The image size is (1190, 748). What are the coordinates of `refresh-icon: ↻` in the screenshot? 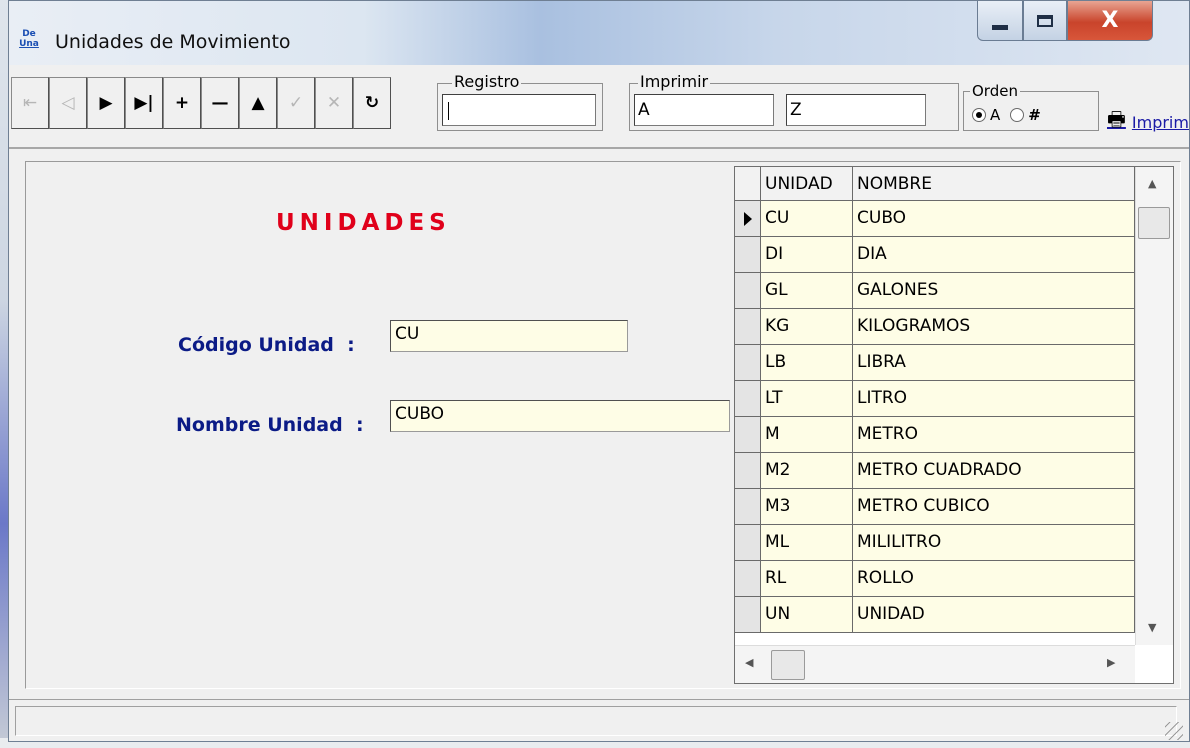 It's located at (372, 103).